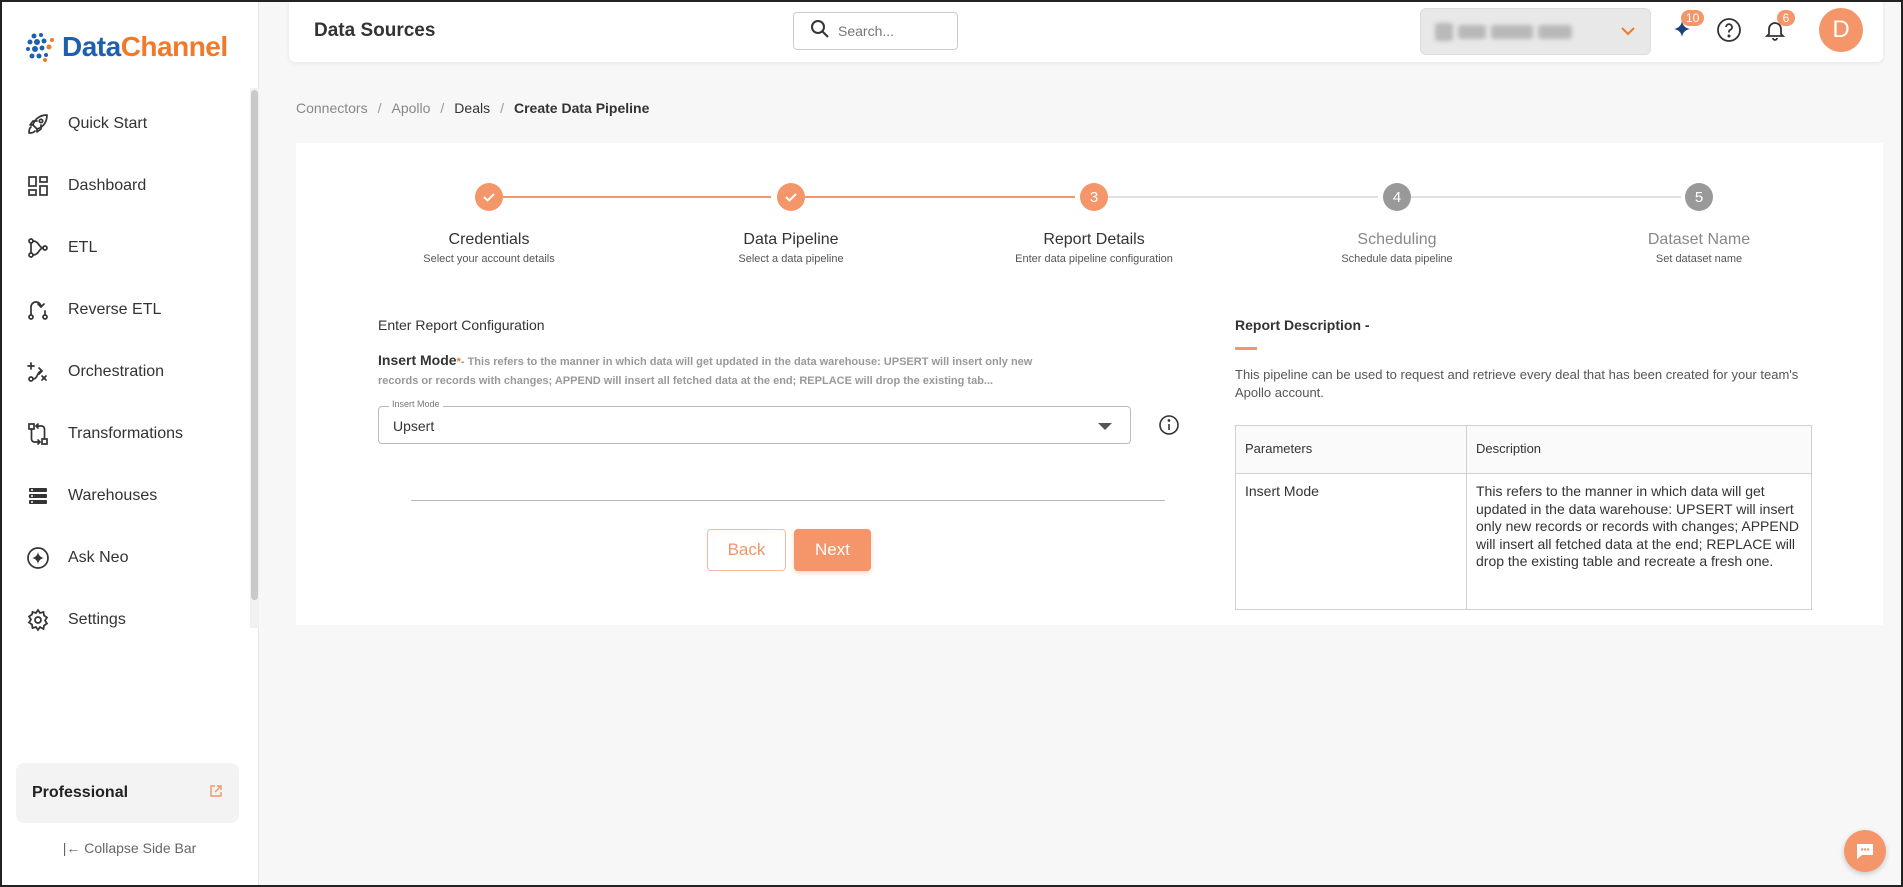  Describe the element at coordinates (125, 248) in the screenshot. I see `sidebar-item-etl: ETL` at that location.